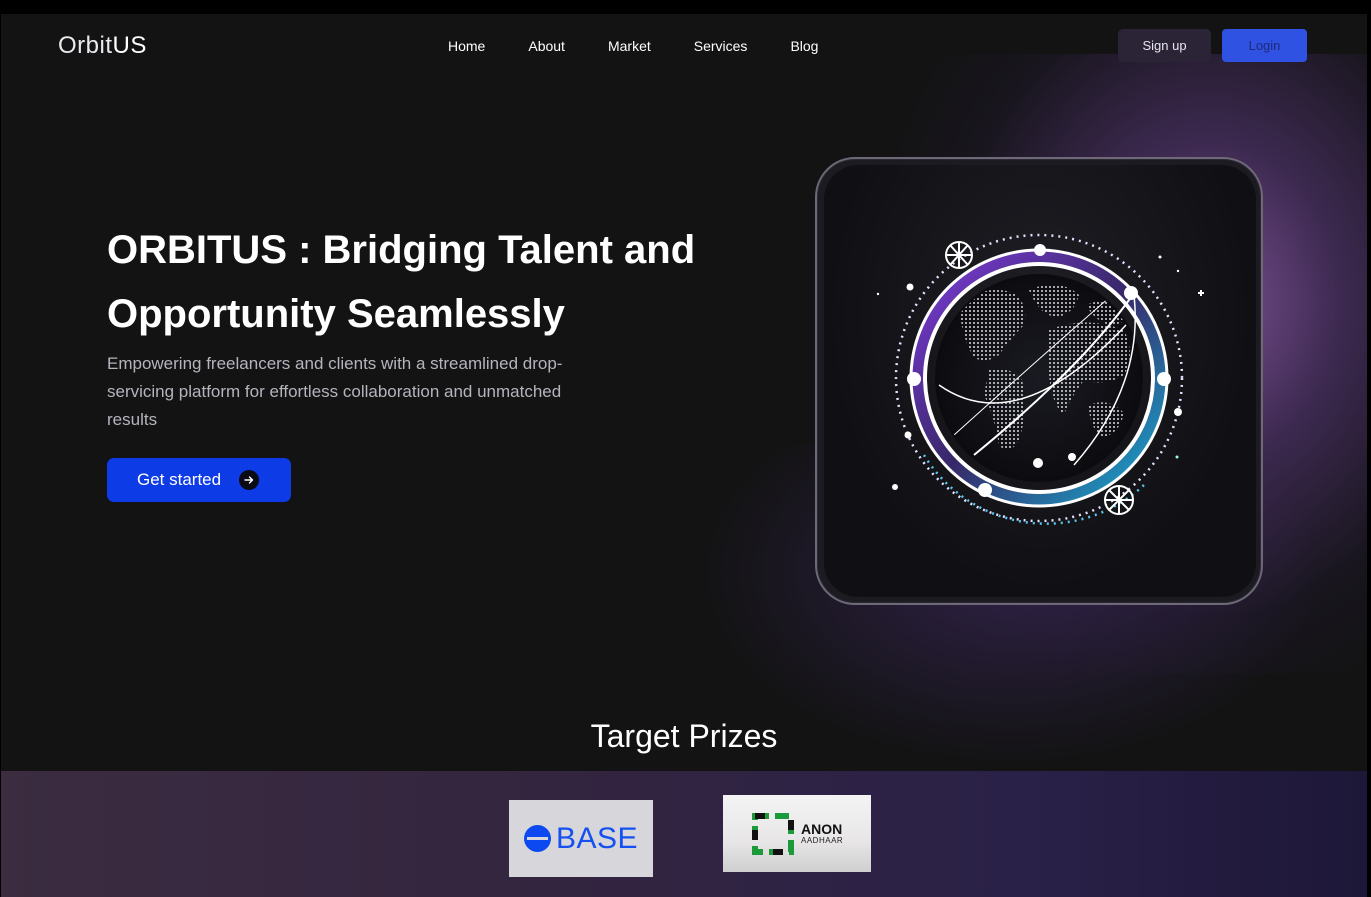 The height and width of the screenshot is (897, 1371). Describe the element at coordinates (129, 45) in the screenshot. I see `brand-name-part2: US` at that location.